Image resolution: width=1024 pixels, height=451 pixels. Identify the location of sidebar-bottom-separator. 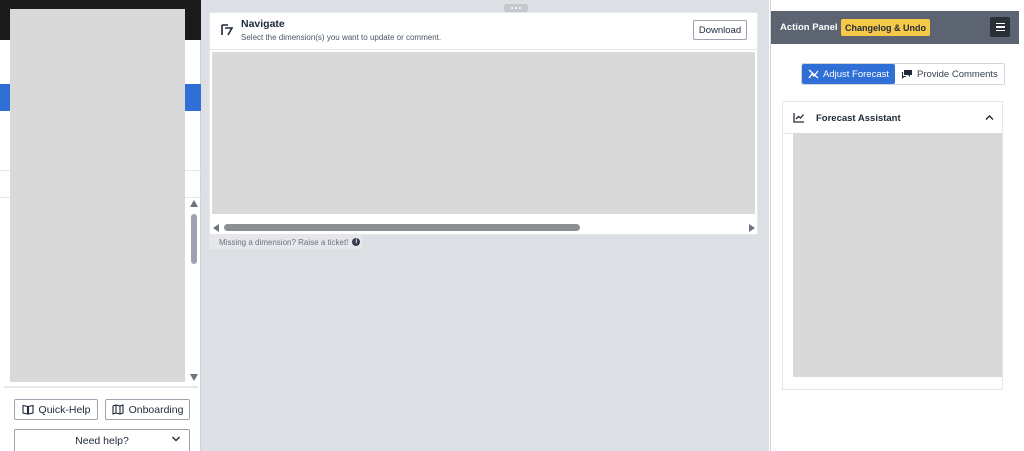
(101, 387).